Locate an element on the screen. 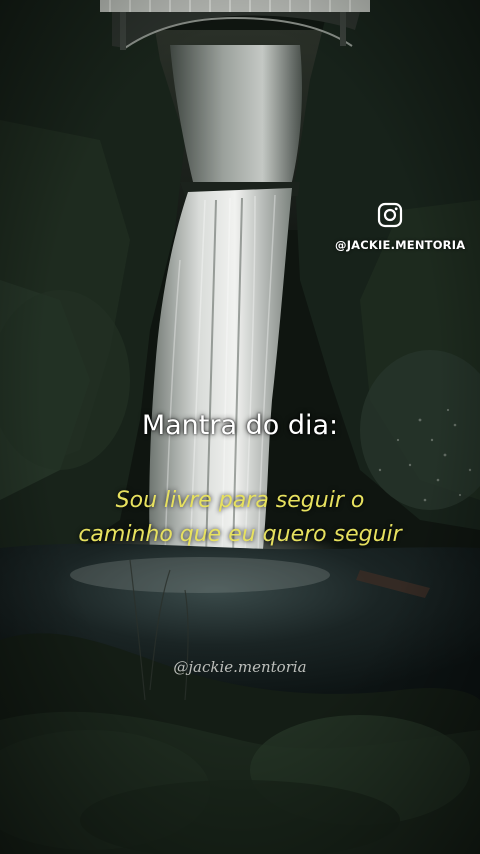 Image resolution: width=480 pixels, height=854 pixels. instagram-icon is located at coordinates (390, 215).